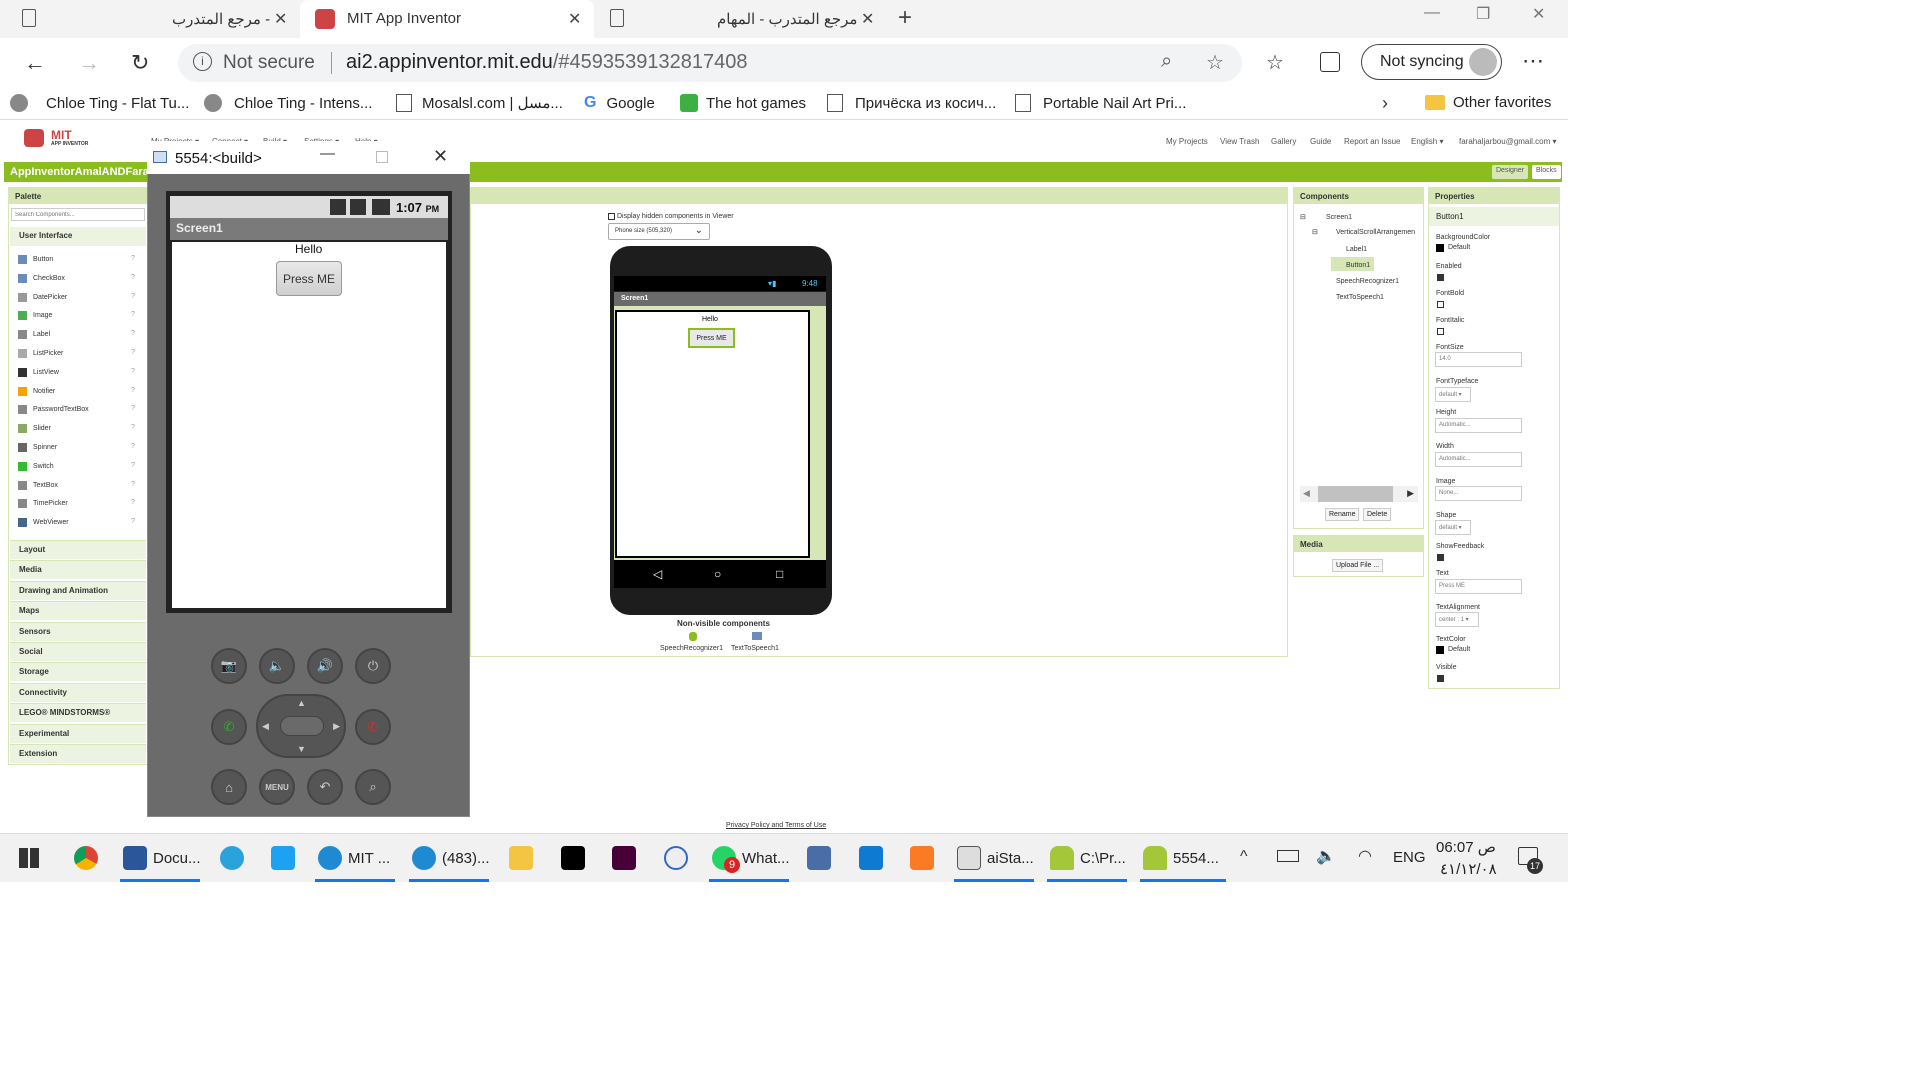 This screenshot has width=1920, height=1080. What do you see at coordinates (78, 611) in the screenshot?
I see `palette-category: Maps` at bounding box center [78, 611].